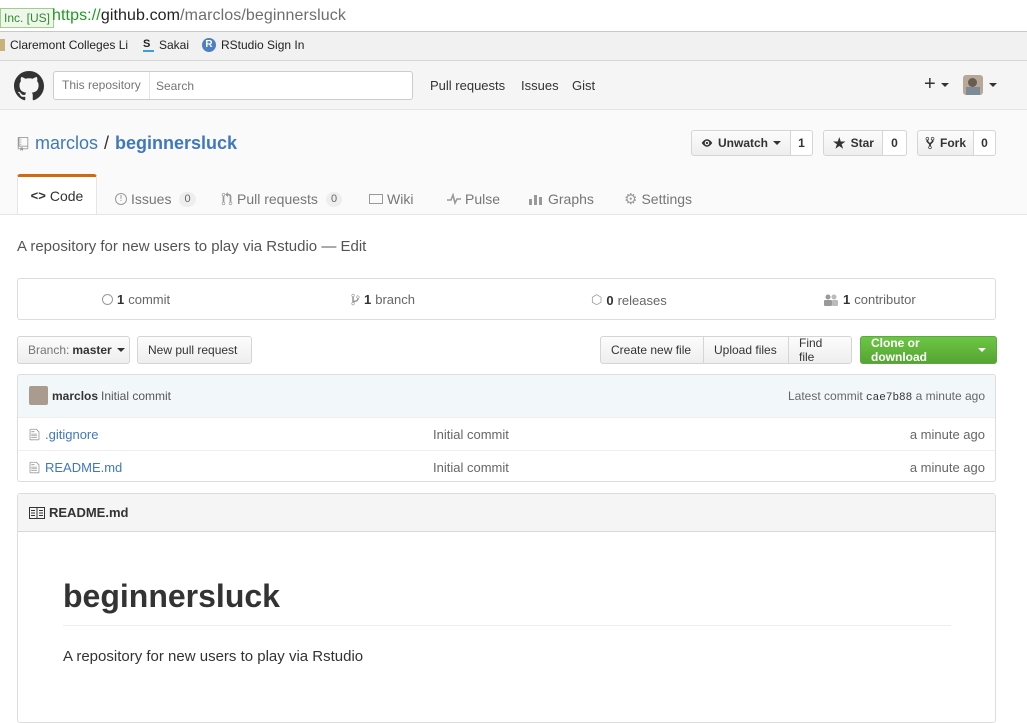 This screenshot has height=723, width=1027. What do you see at coordinates (76, 15) in the screenshot?
I see `url-scheme: https://` at bounding box center [76, 15].